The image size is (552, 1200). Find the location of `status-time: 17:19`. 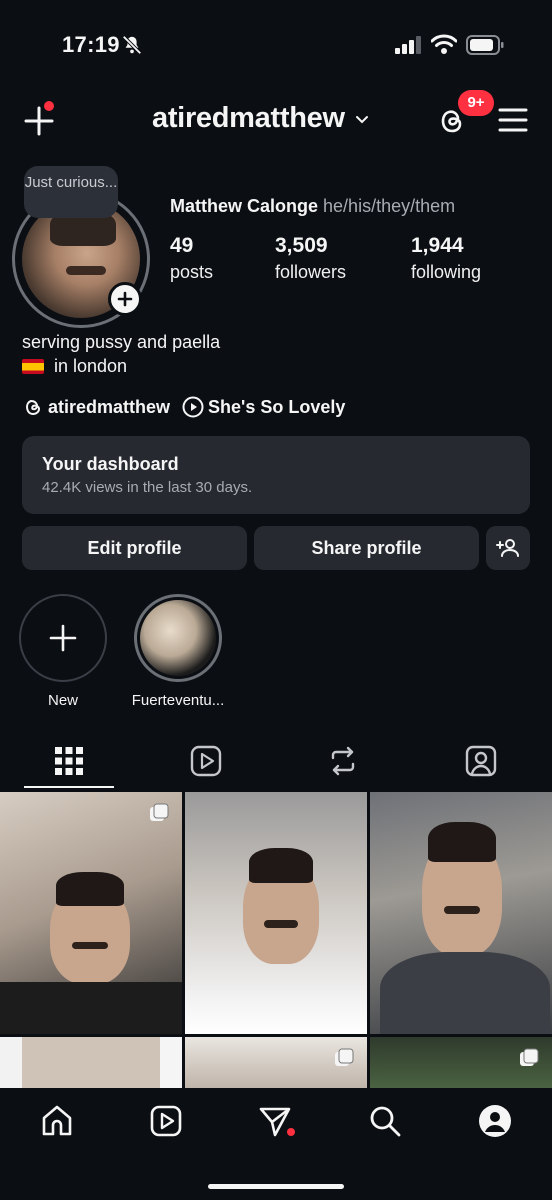

status-time: 17:19 is located at coordinates (91, 44).